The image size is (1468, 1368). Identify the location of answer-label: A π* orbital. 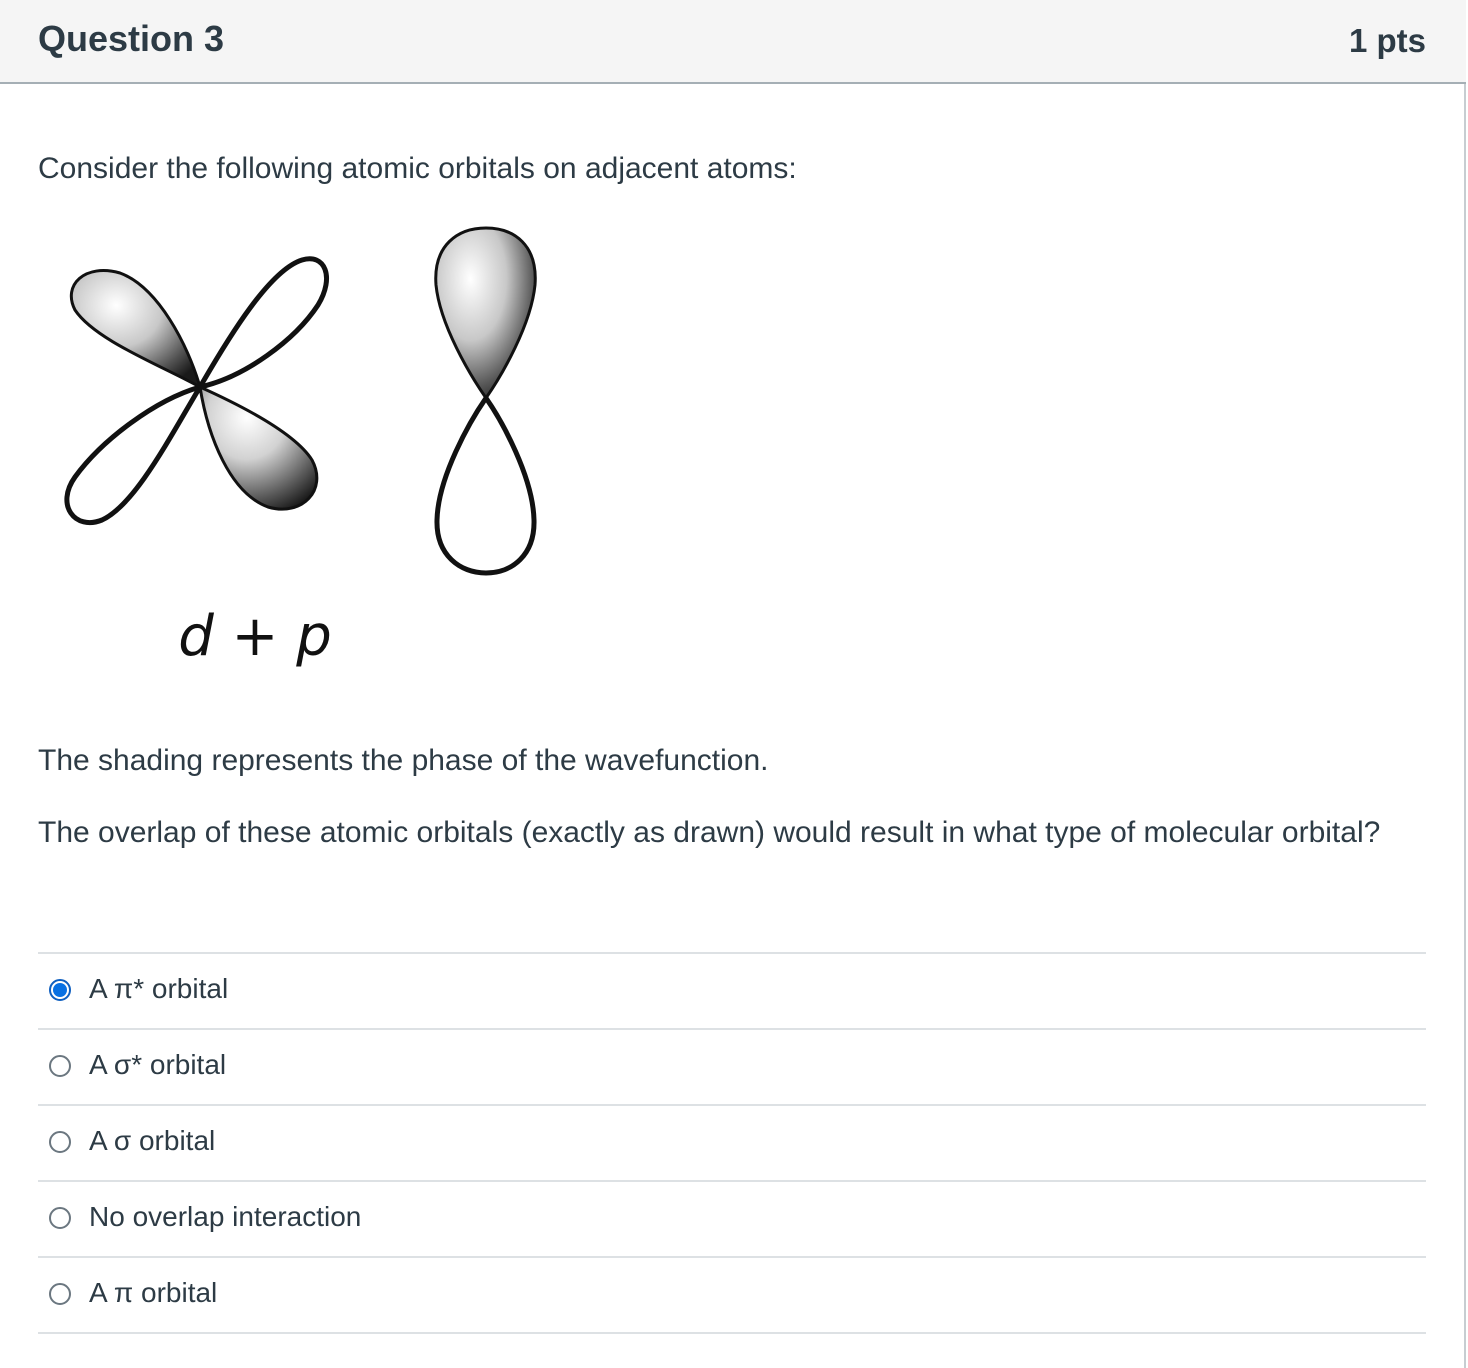
(158, 989).